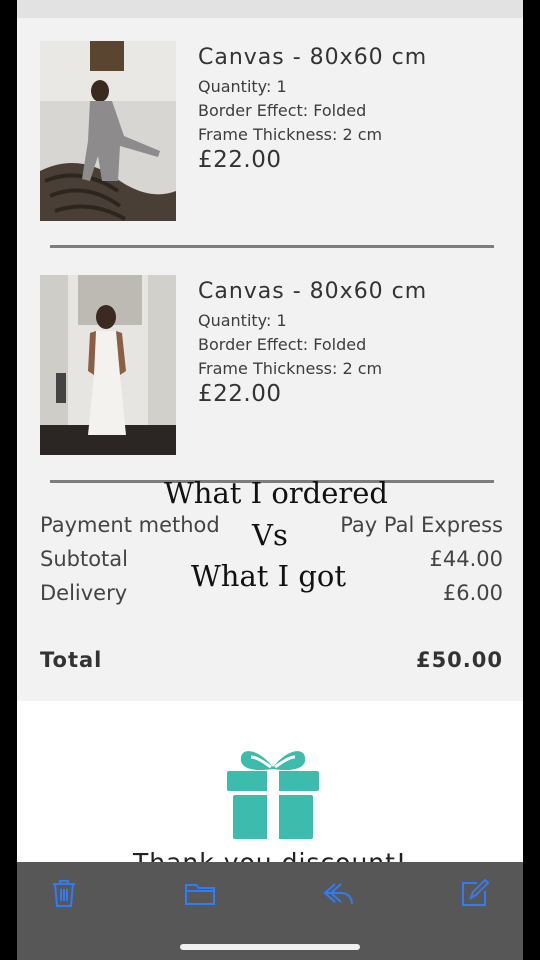  What do you see at coordinates (459, 660) in the screenshot?
I see `total-value: £50.00` at bounding box center [459, 660].